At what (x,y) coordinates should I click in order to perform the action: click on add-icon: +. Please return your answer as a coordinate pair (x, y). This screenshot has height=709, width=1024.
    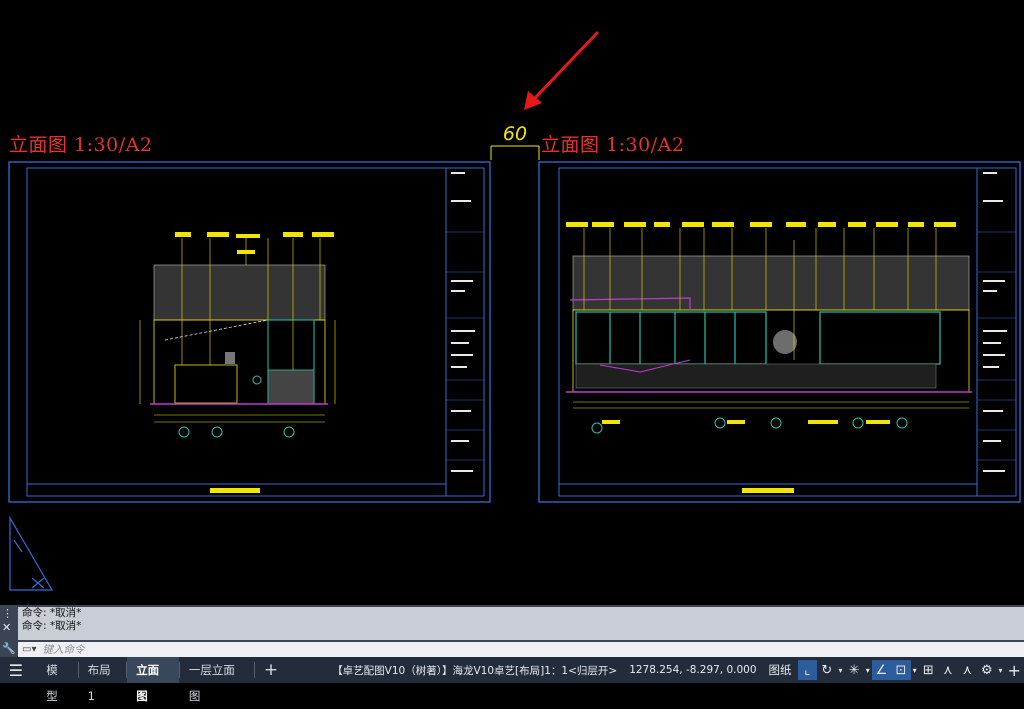
    Looking at the image, I should click on (1014, 670).